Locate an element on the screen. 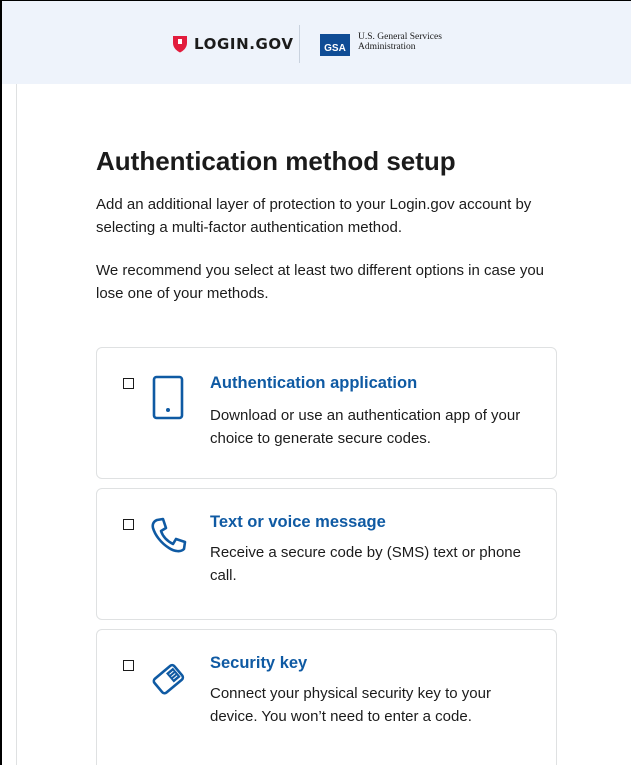 The image size is (631, 765). gsa-agency-name: U.S. General Services Administration is located at coordinates (400, 42).